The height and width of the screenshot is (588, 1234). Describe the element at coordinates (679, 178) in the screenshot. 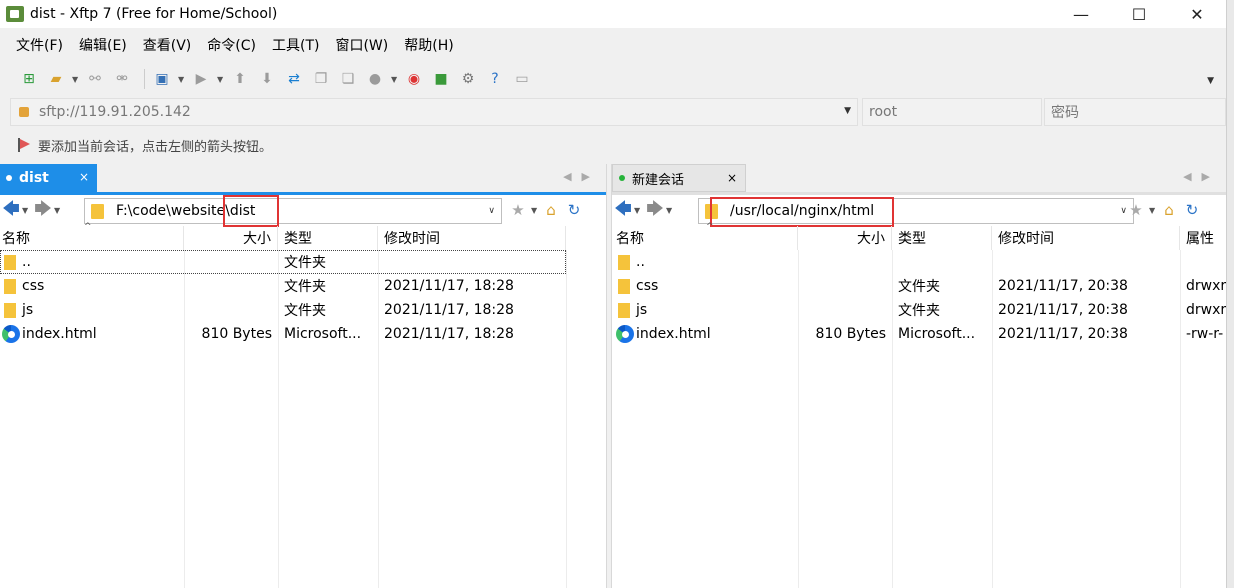

I see `tab-new-session: 新建会话 ×` at that location.